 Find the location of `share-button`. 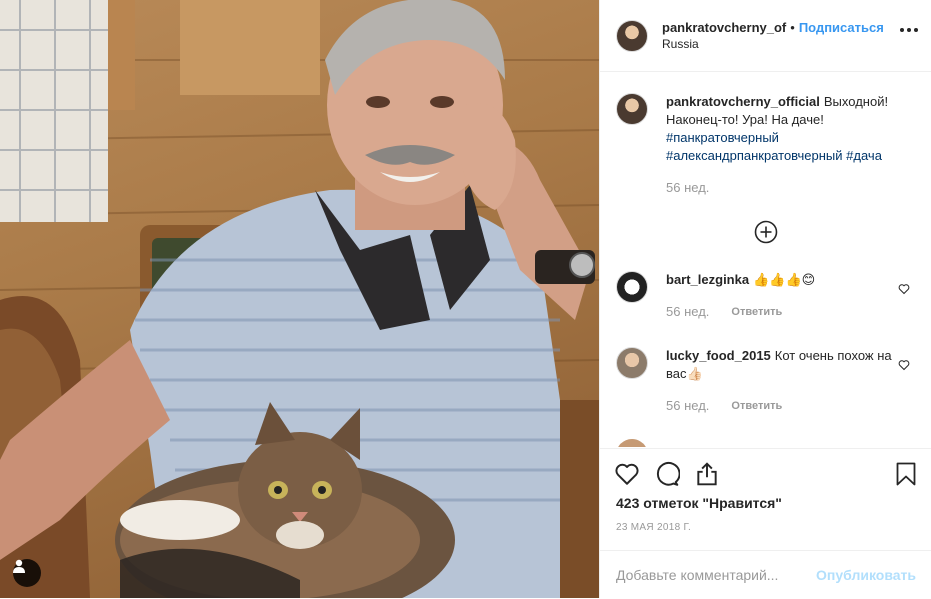

share-button is located at coordinates (707, 475).